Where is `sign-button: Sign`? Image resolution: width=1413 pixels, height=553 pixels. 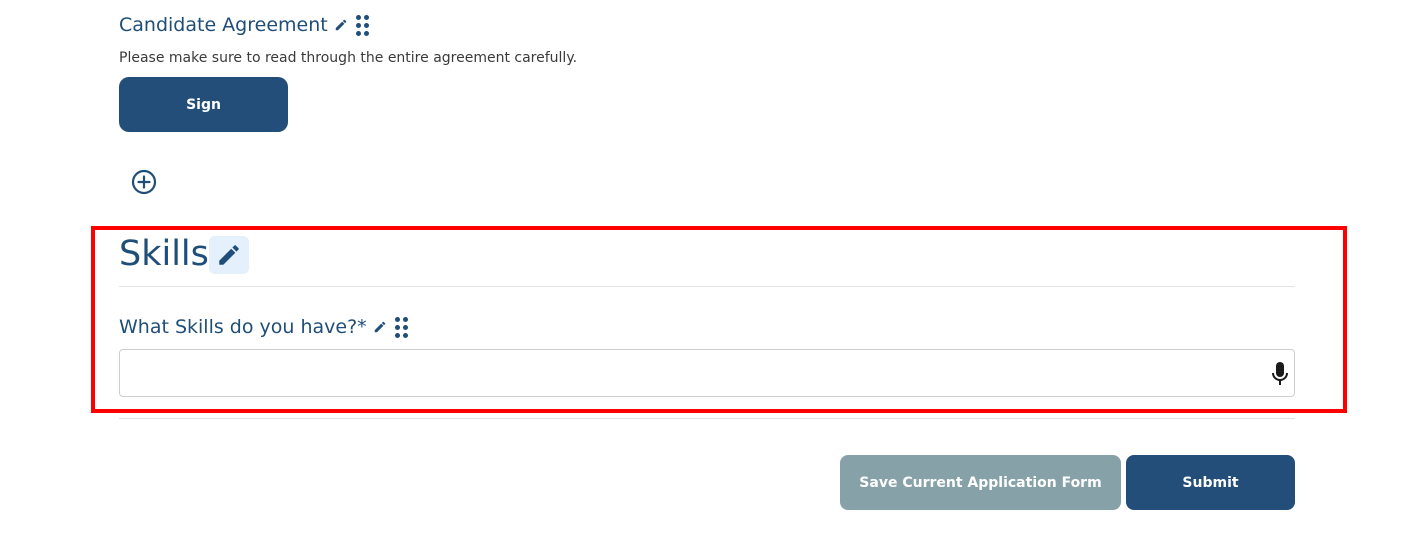
sign-button: Sign is located at coordinates (203, 104).